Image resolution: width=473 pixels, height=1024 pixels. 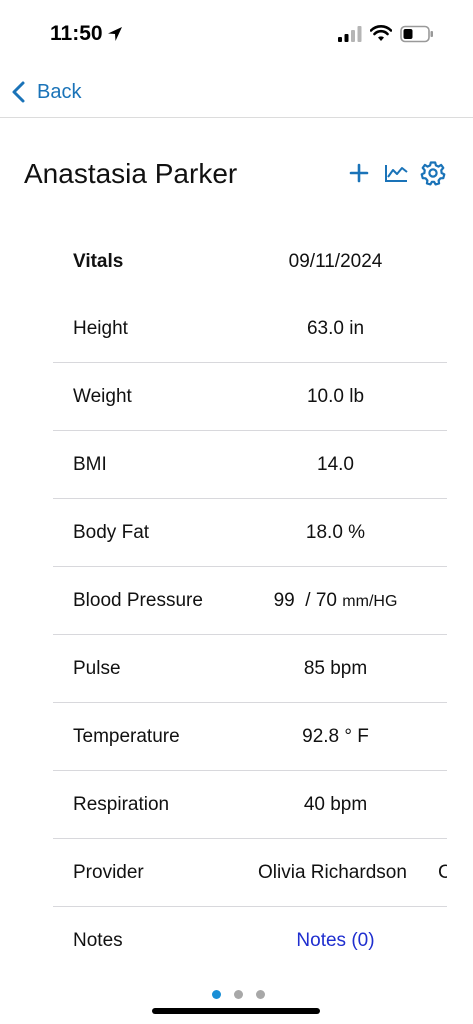 I want to click on page-dot-active, so click(x=216, y=994).